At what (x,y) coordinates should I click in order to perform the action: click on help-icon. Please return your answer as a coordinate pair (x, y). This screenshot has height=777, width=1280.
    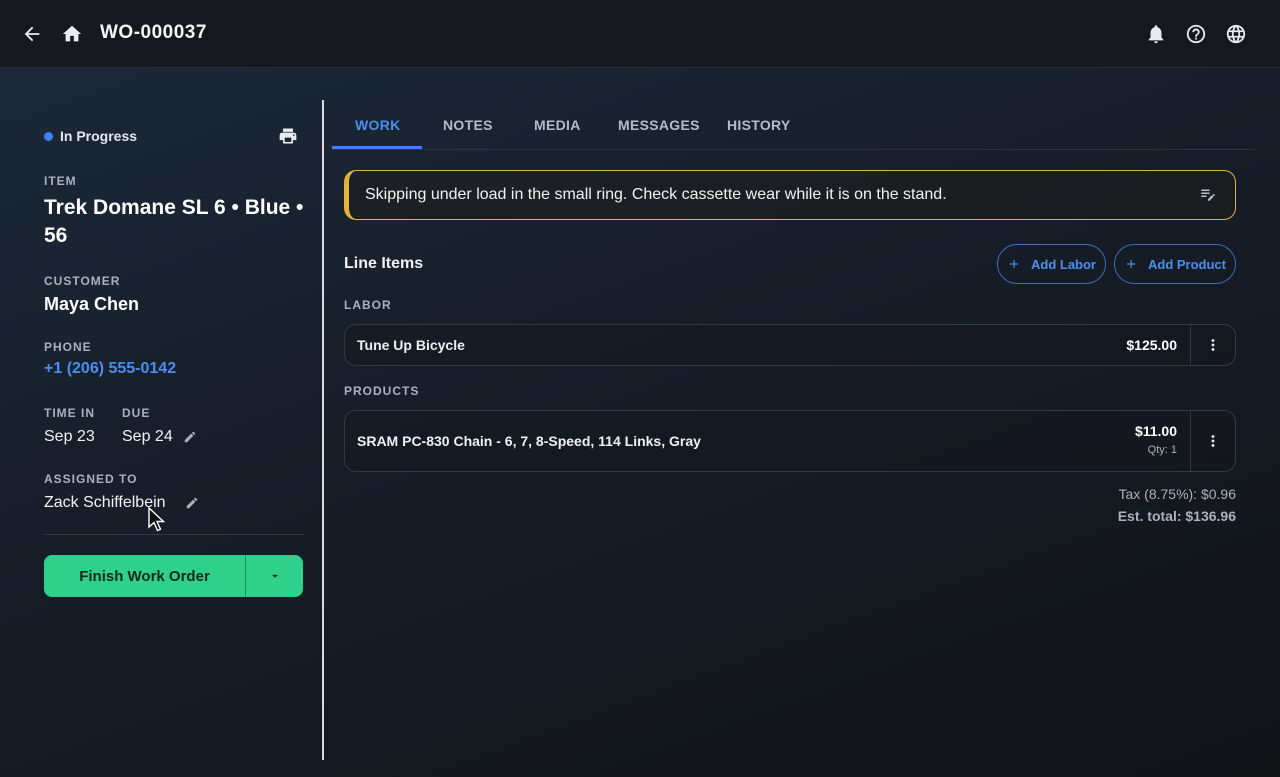
    Looking at the image, I should click on (1196, 34).